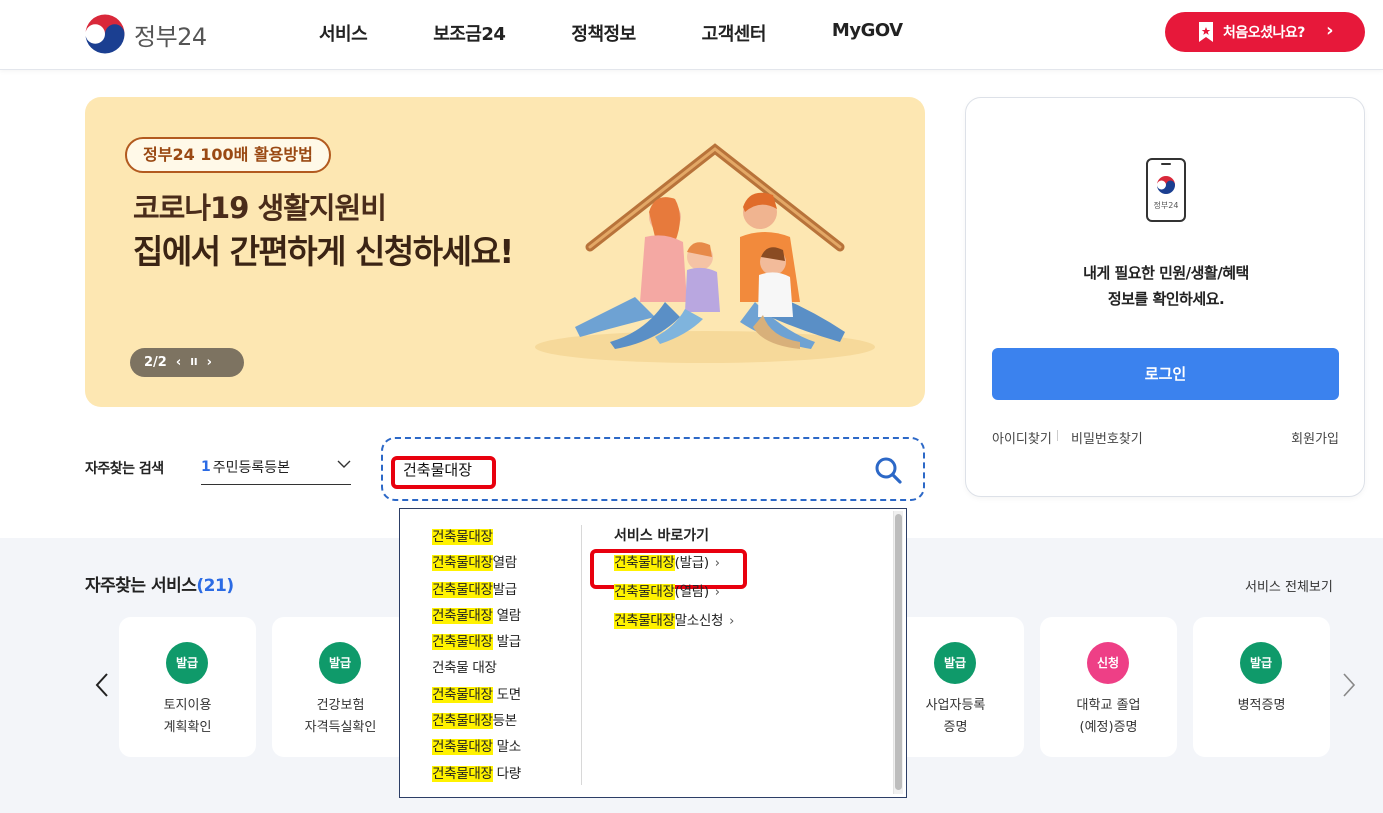 The height and width of the screenshot is (813, 1383). I want to click on nav-mygov: MyGOV, so click(867, 33).